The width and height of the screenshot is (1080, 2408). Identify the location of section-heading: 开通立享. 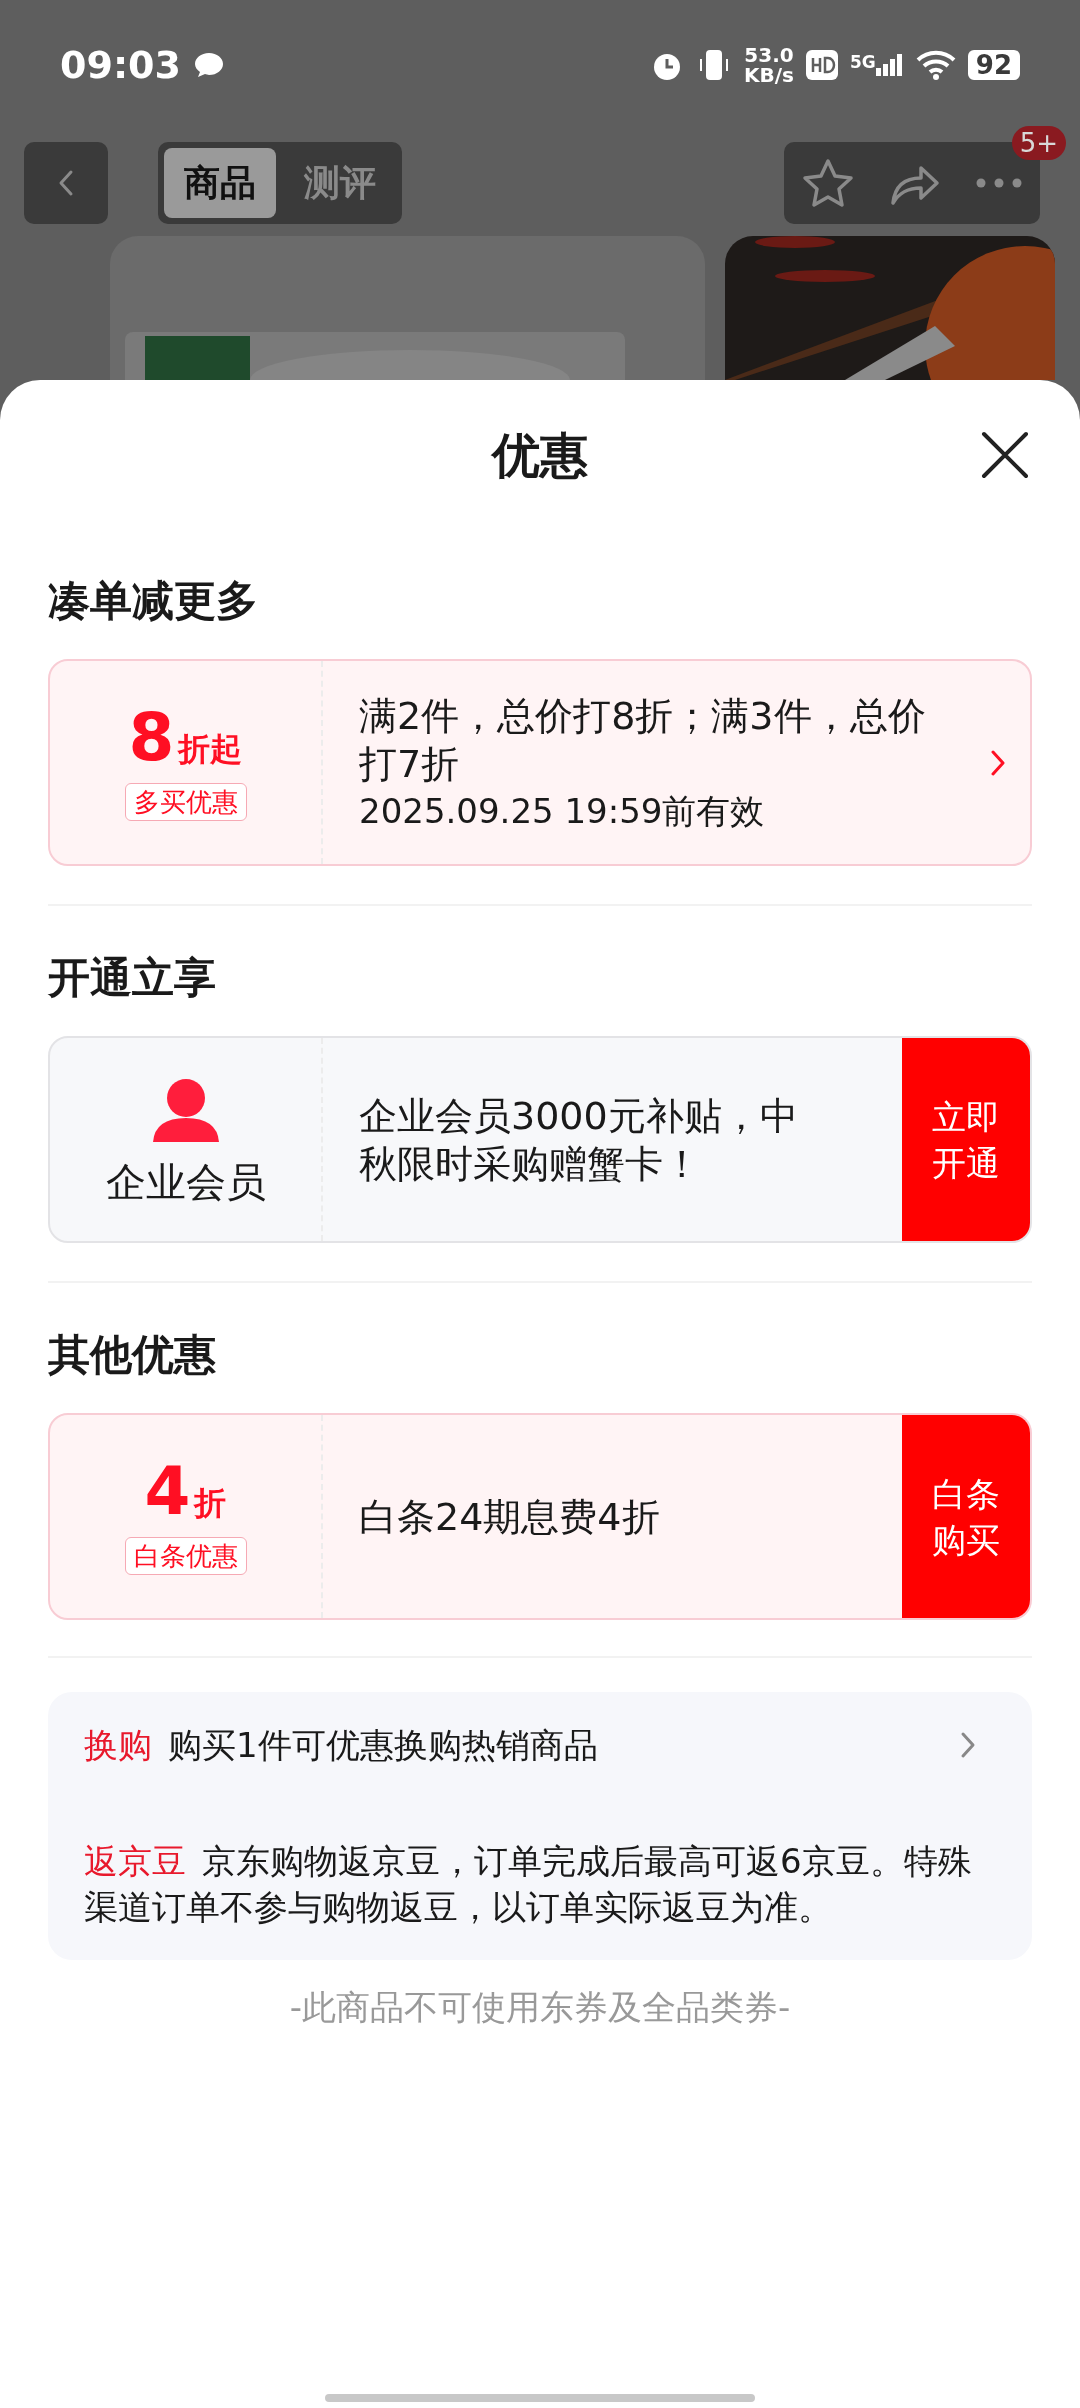
(132, 978).